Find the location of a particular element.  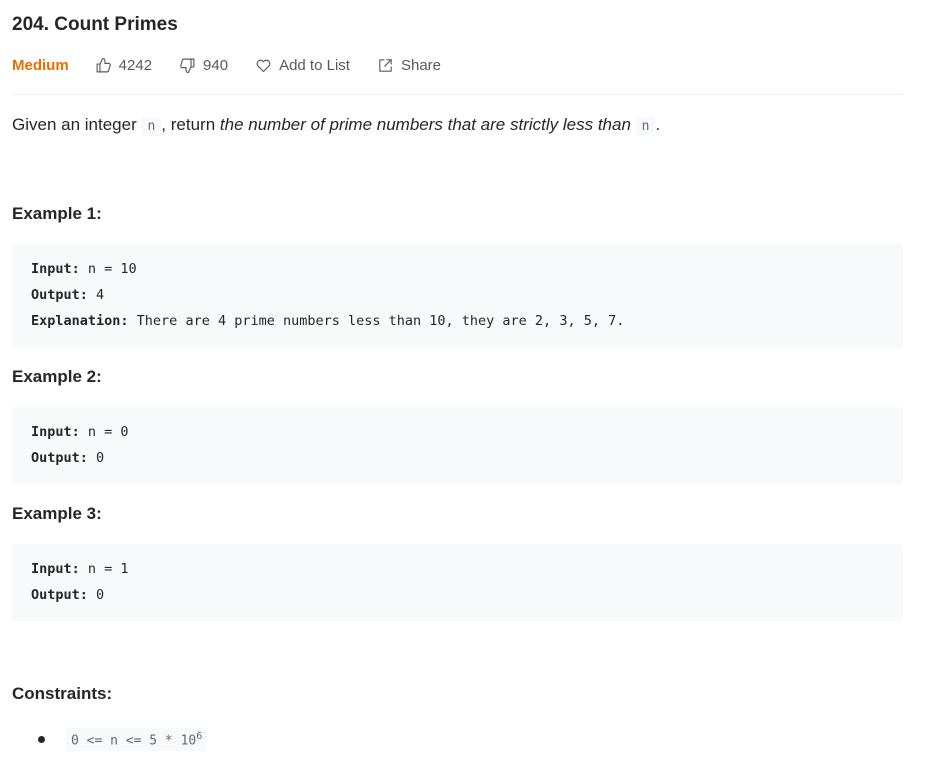

problem-meta-bar: Medium 4242 940 Add to List Share is located at coordinates (240, 65).